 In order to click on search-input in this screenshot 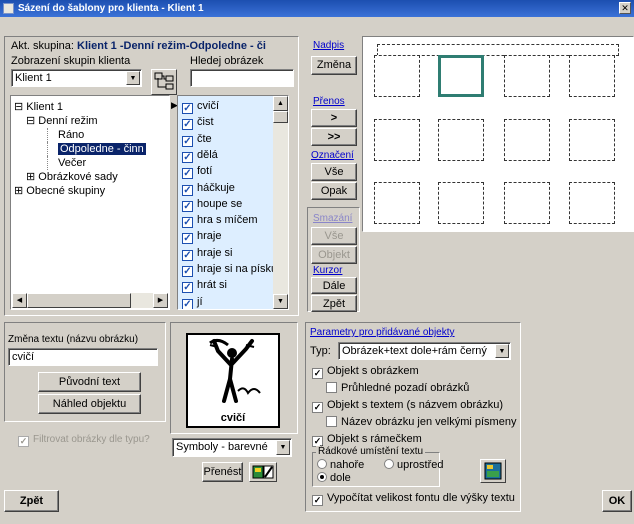, I will do `click(242, 78)`.